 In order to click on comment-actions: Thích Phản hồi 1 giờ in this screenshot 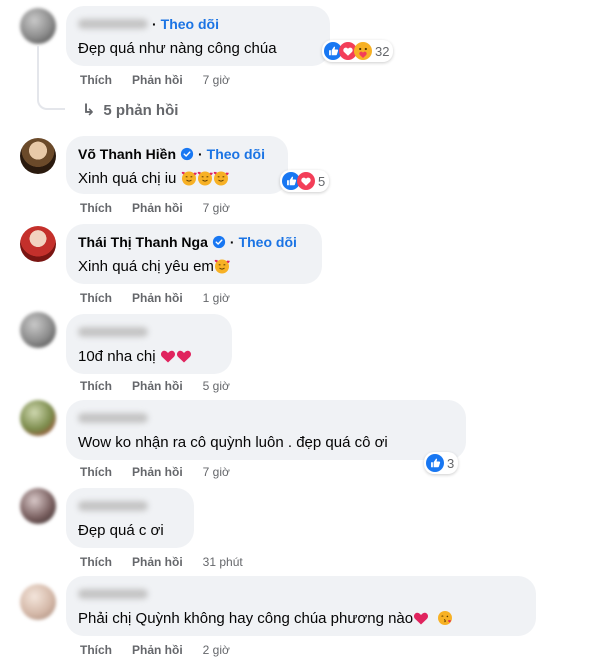, I will do `click(155, 298)`.